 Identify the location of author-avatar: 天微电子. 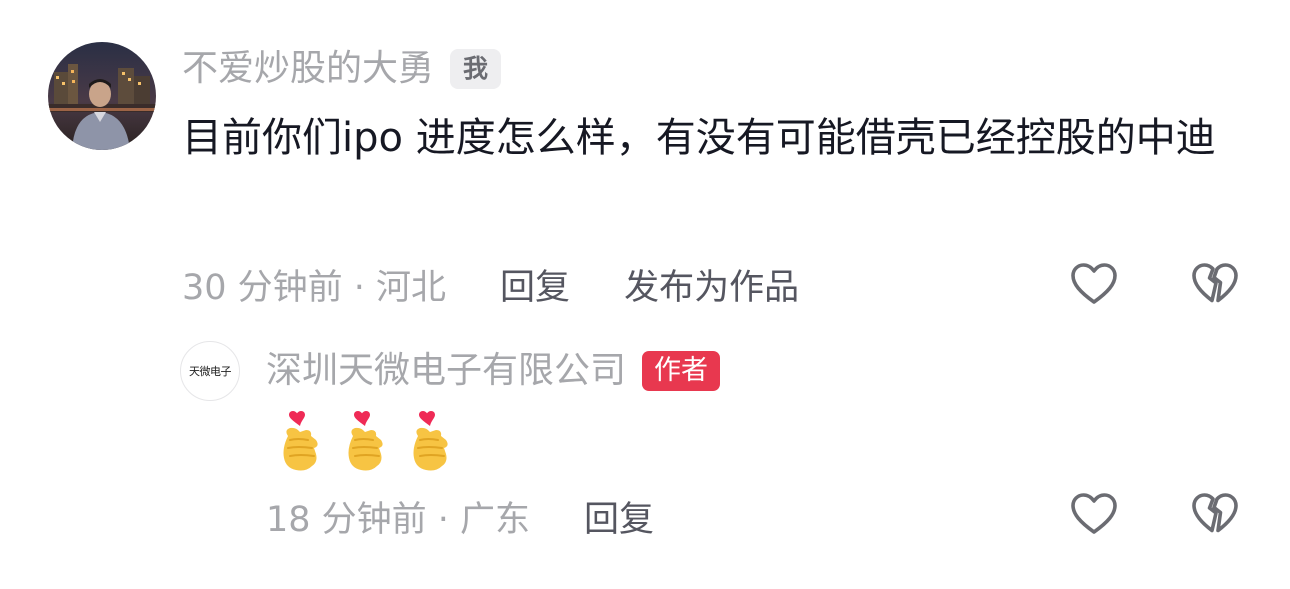
(210, 371).